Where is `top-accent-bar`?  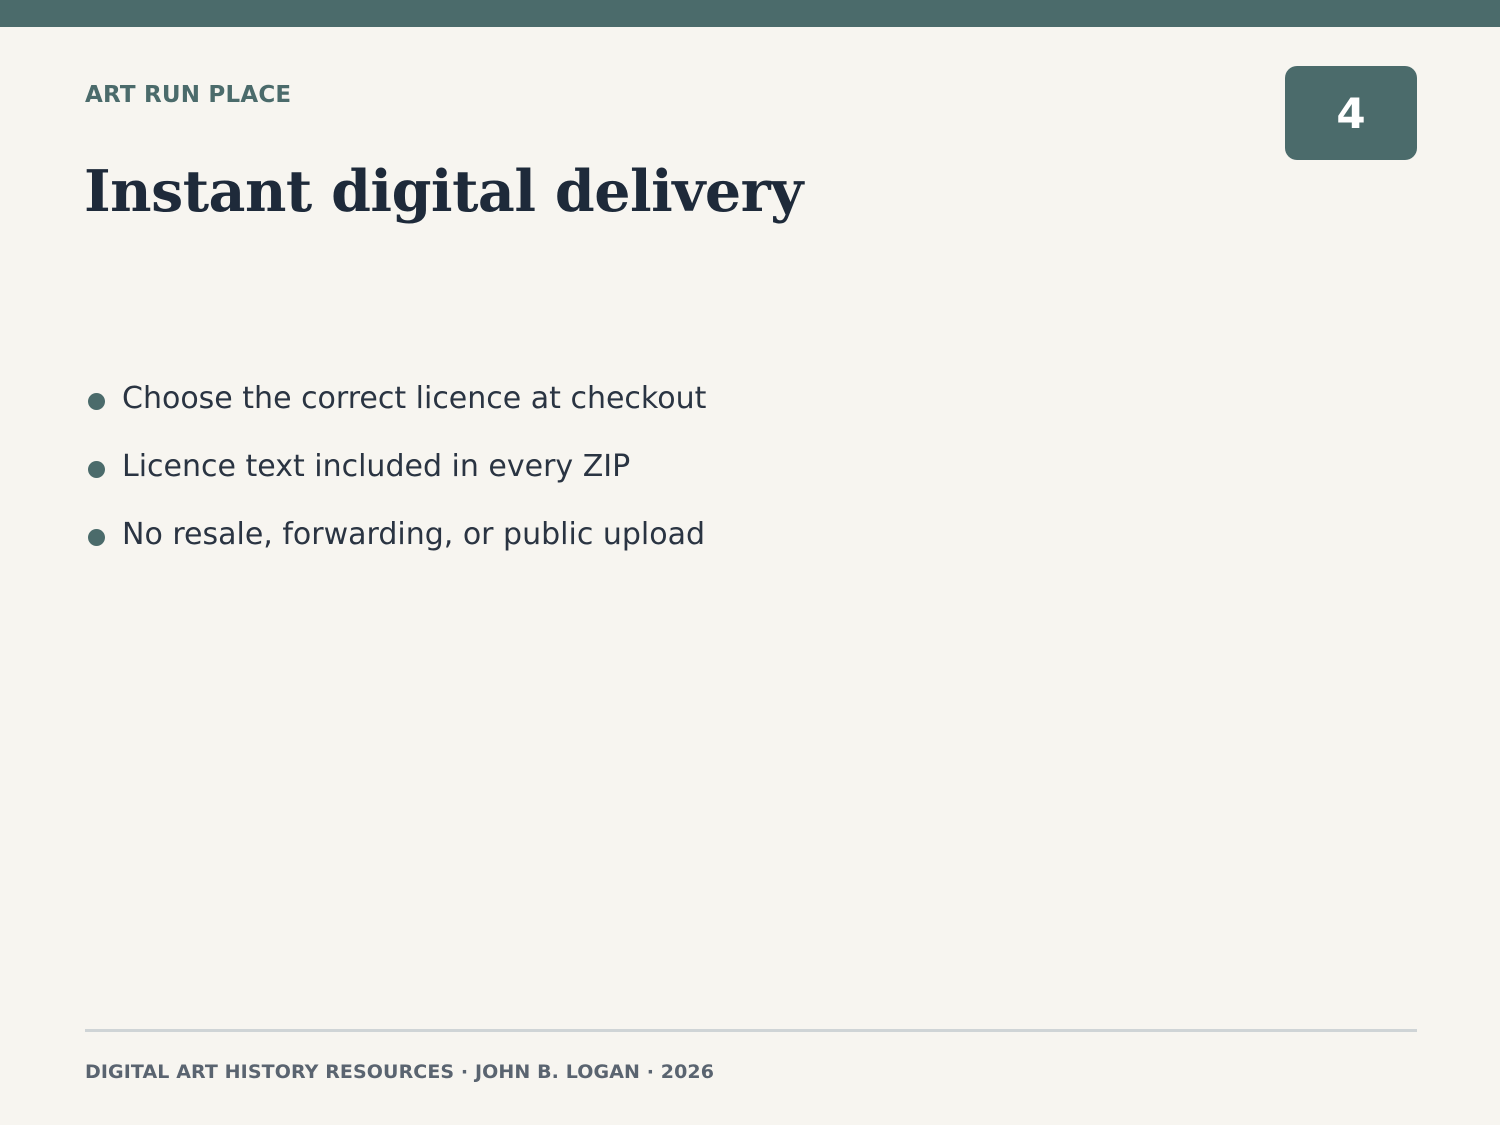 top-accent-bar is located at coordinates (750, 13).